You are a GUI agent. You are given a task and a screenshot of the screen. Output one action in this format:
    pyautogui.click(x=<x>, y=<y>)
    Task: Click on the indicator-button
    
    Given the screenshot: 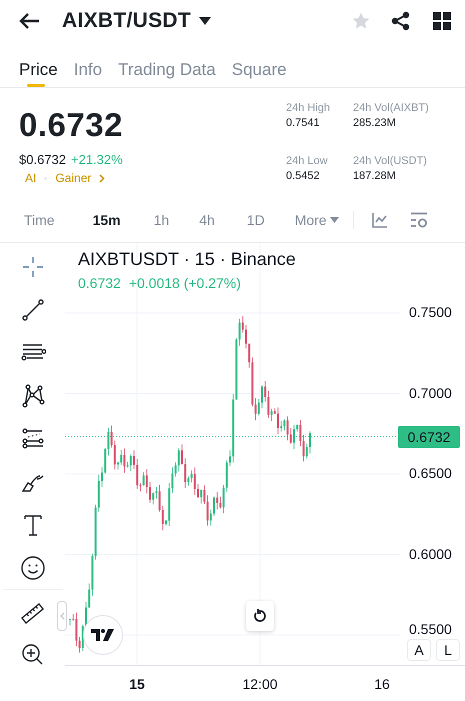 What is the action you would take?
    pyautogui.click(x=380, y=220)
    